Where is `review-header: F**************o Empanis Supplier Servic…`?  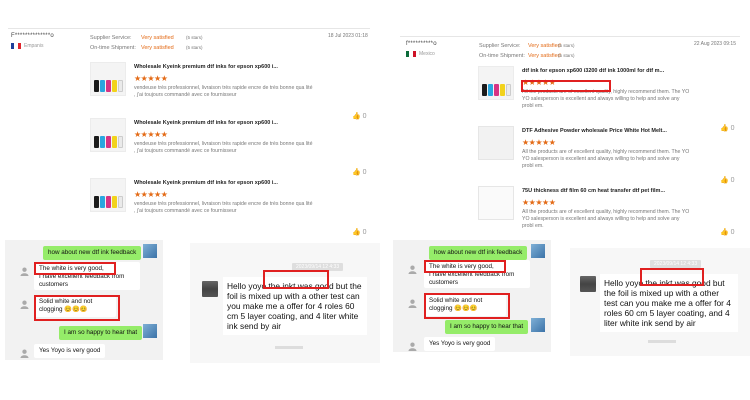 review-header: F**************o Empanis Supplier Servic… is located at coordinates (189, 43).